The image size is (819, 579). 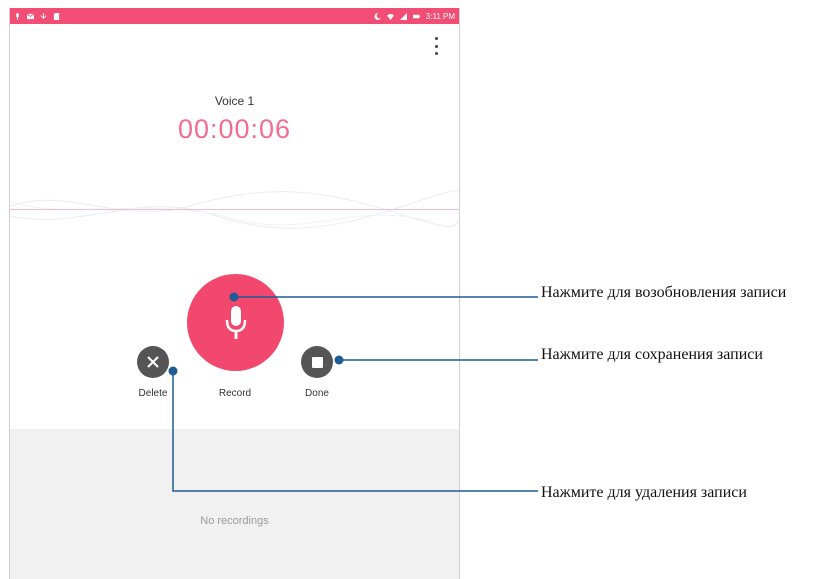 I want to click on status-bar-system: 3:11 PM, so click(x=414, y=16).